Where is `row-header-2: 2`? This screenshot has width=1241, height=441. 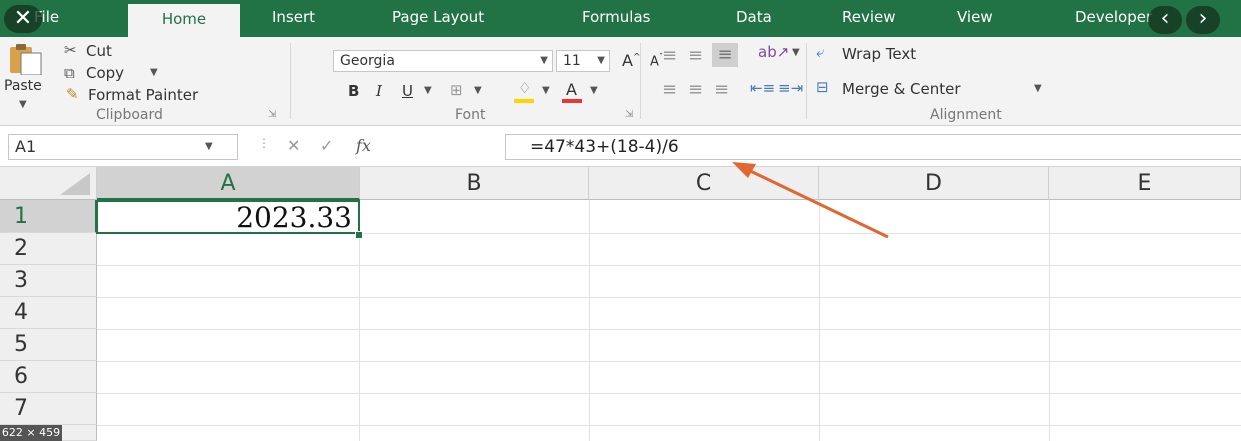 row-header-2: 2 is located at coordinates (48, 249).